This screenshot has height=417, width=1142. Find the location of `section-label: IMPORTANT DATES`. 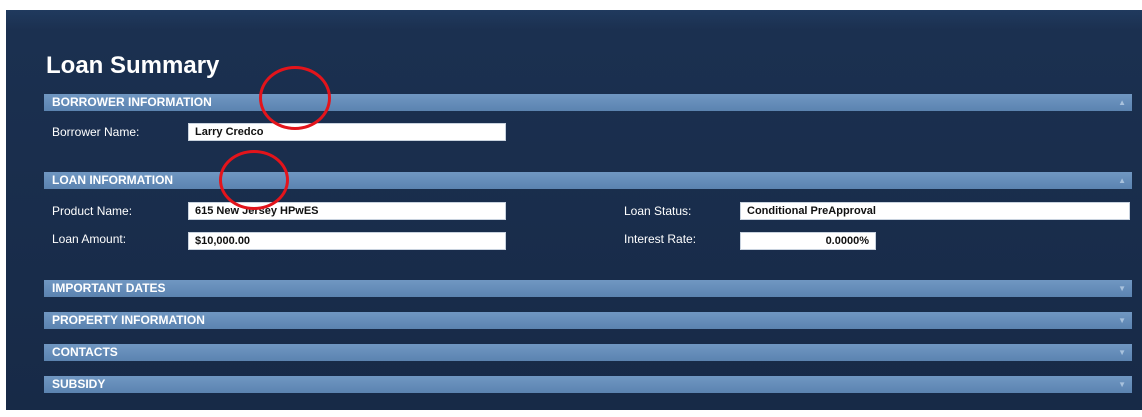

section-label: IMPORTANT DATES is located at coordinates (109, 288).